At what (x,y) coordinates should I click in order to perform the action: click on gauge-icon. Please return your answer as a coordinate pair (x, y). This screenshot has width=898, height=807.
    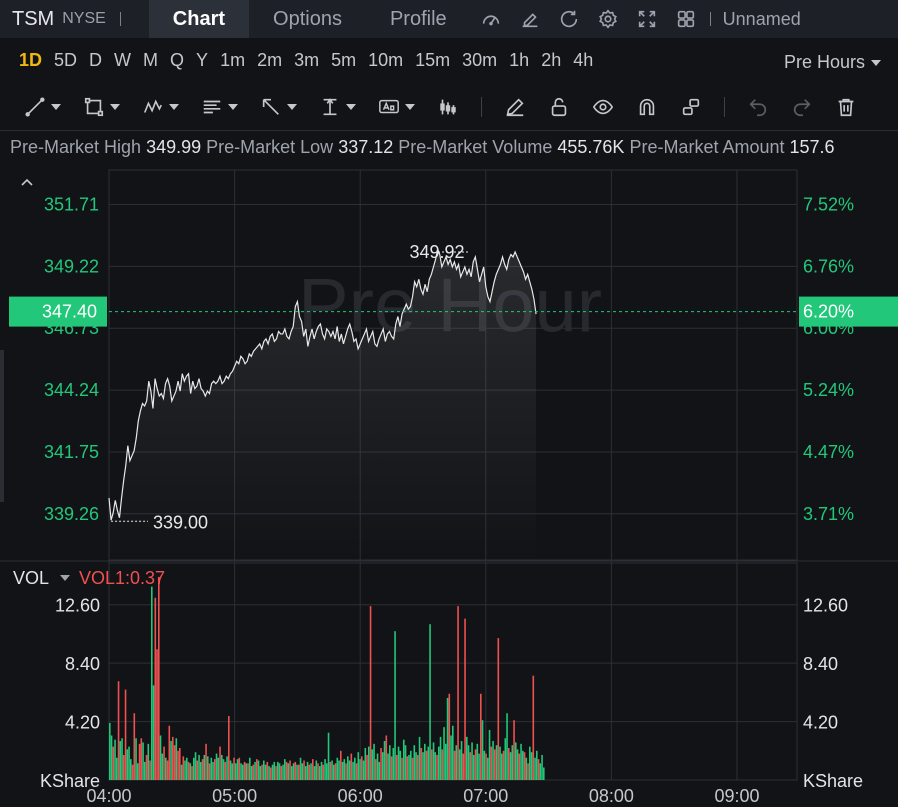
    Looking at the image, I should click on (491, 19).